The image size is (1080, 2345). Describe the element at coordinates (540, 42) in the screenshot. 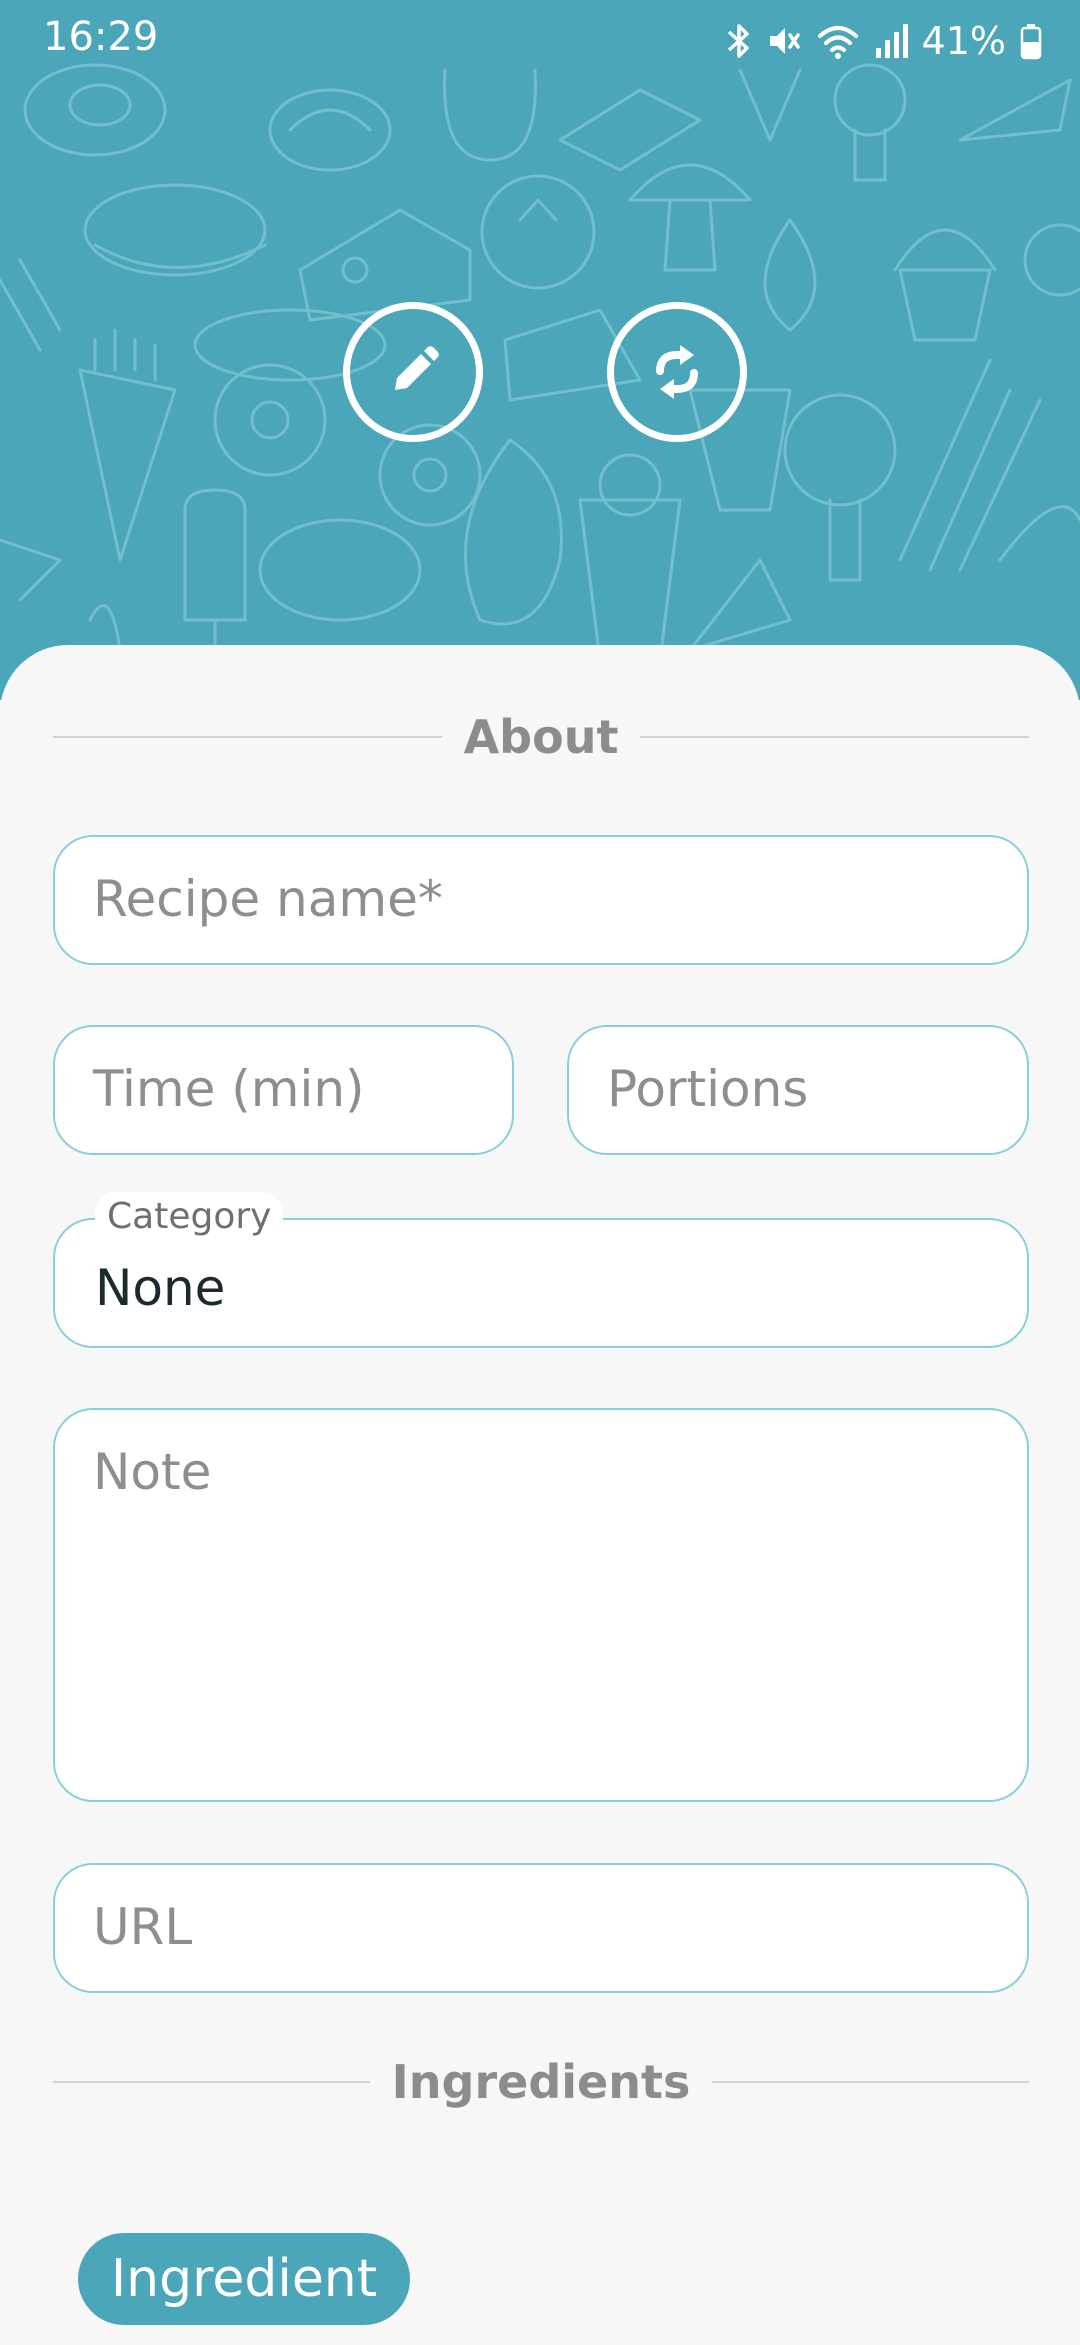

I see `status-bar: 16:29 41%` at that location.